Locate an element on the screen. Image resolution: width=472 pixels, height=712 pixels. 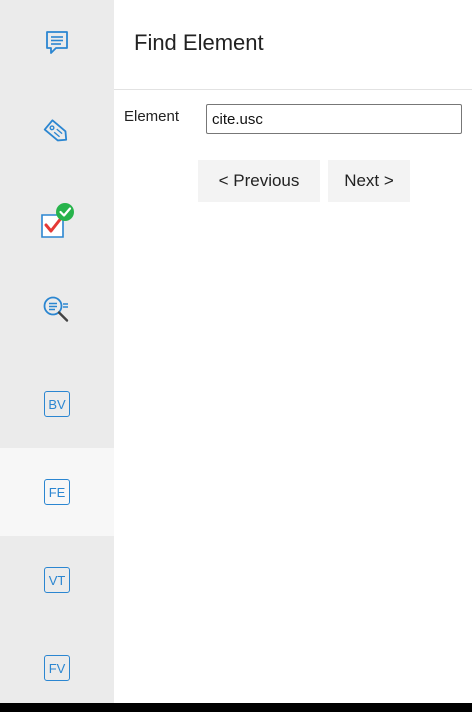
search-list-icon is located at coordinates (56, 309).